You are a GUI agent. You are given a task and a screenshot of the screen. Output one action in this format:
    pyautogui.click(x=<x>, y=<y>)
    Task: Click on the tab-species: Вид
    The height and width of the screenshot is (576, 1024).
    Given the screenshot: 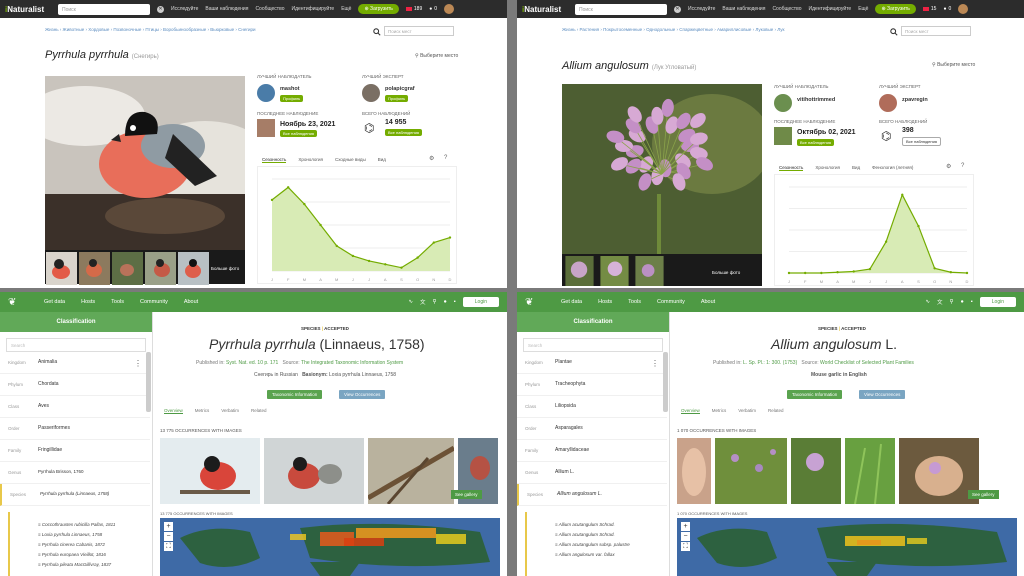 What is the action you would take?
    pyautogui.click(x=382, y=160)
    